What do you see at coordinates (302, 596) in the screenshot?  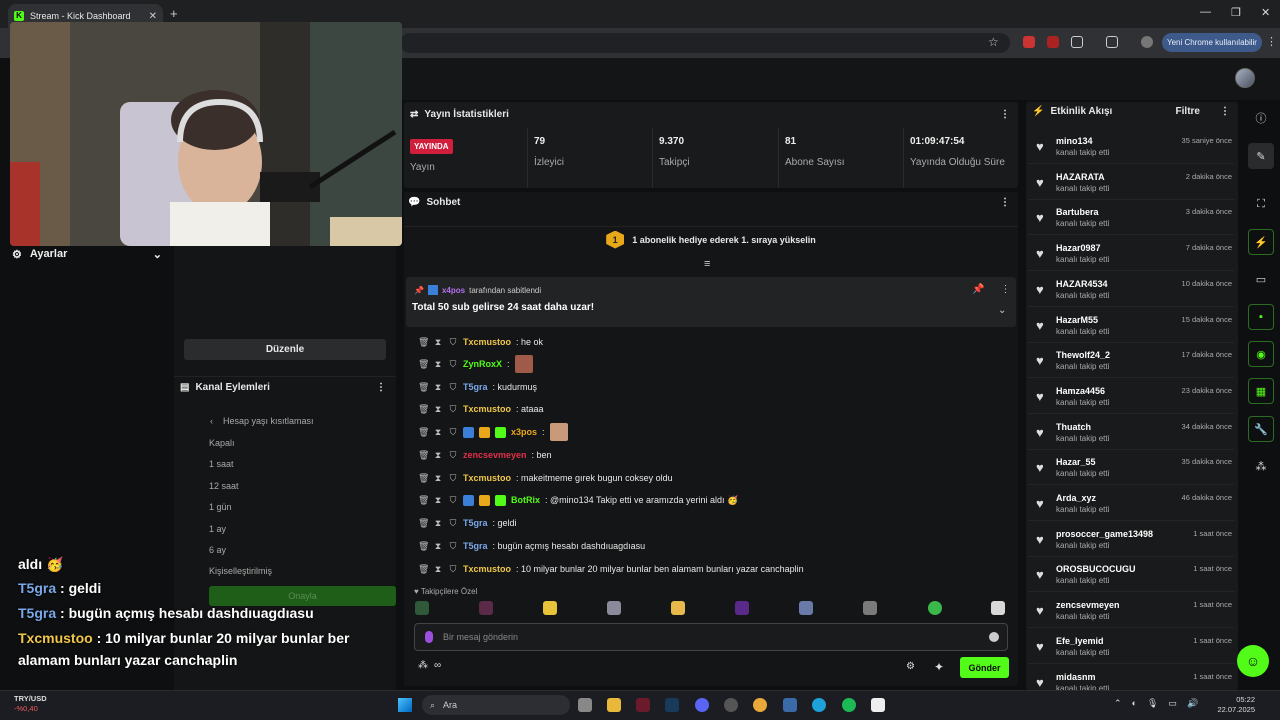 I see `confirm-button: Onayla` at bounding box center [302, 596].